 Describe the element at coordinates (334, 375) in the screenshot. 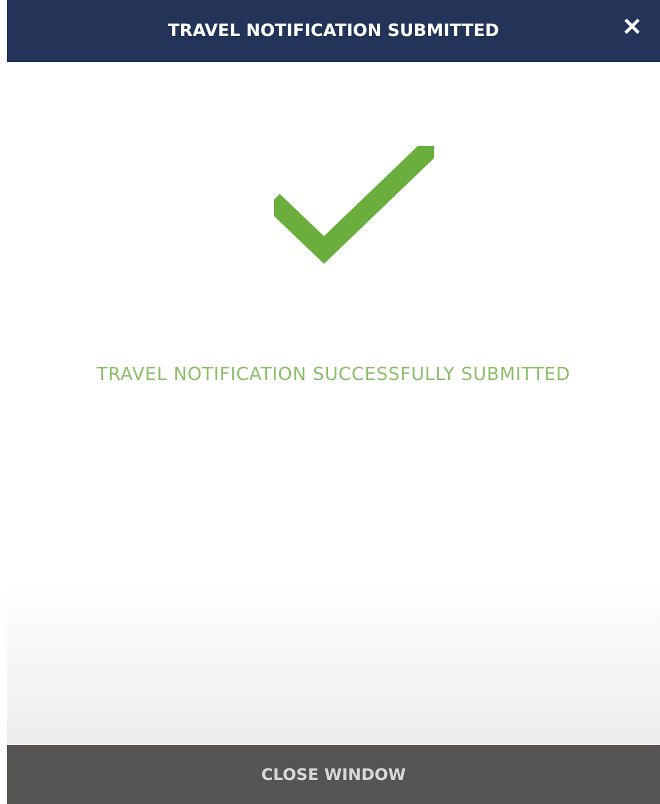

I see `success-message: TRAVEL NOTIFICATION SUCCESSFULLY SUBMITTED` at that location.